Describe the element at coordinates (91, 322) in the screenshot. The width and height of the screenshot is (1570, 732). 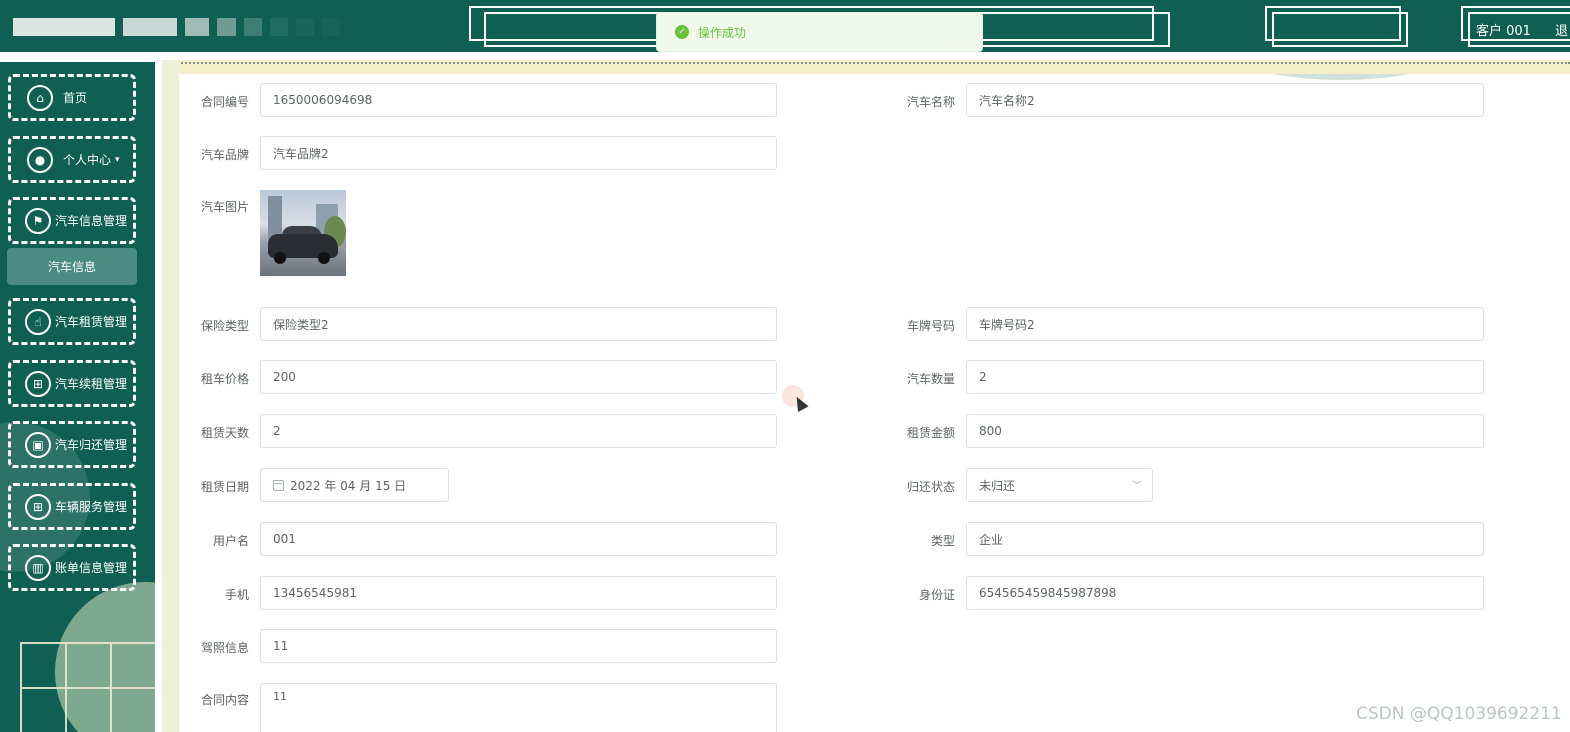
I see `sidebar-item-label: 汽车租赁管理` at that location.